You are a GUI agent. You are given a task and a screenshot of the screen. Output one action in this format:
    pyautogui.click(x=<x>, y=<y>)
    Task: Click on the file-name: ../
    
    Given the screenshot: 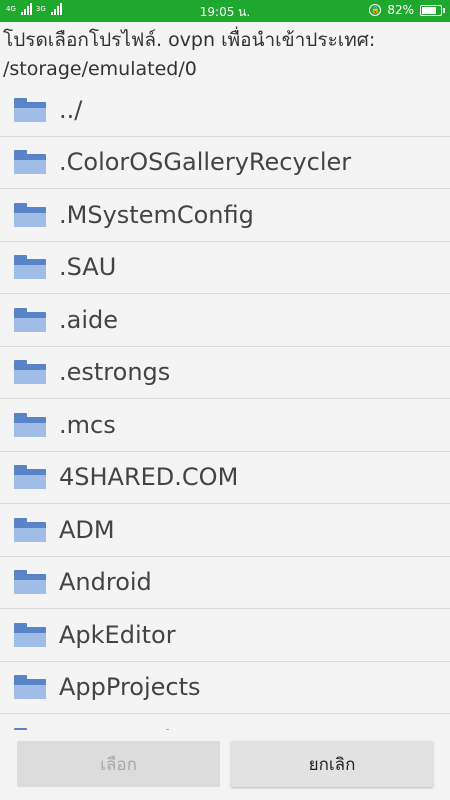 What is the action you would take?
    pyautogui.click(x=71, y=109)
    